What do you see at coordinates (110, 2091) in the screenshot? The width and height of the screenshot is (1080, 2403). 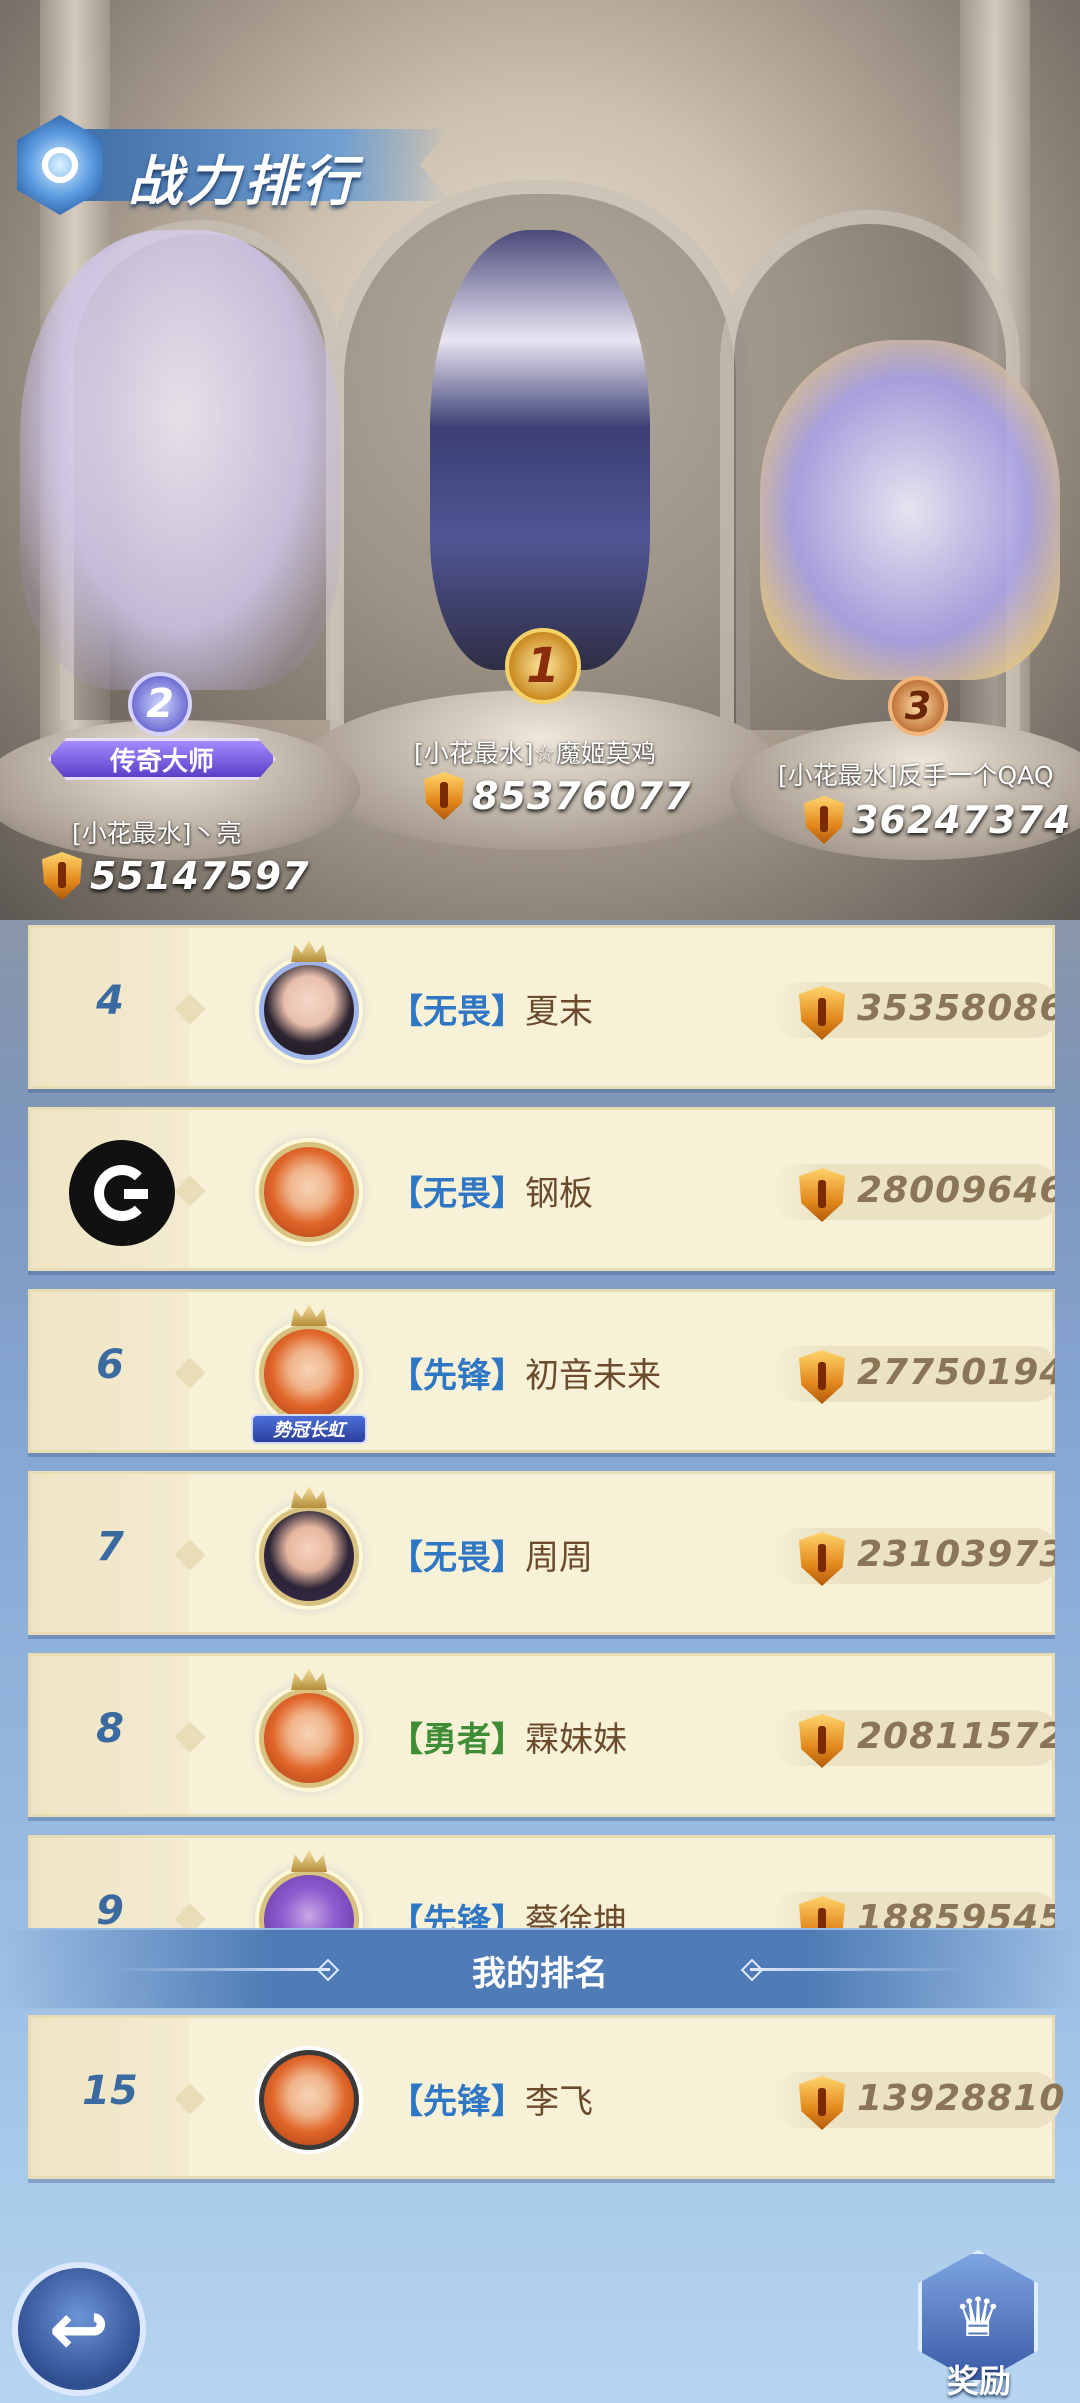 I see `my-rank-number: 15` at bounding box center [110, 2091].